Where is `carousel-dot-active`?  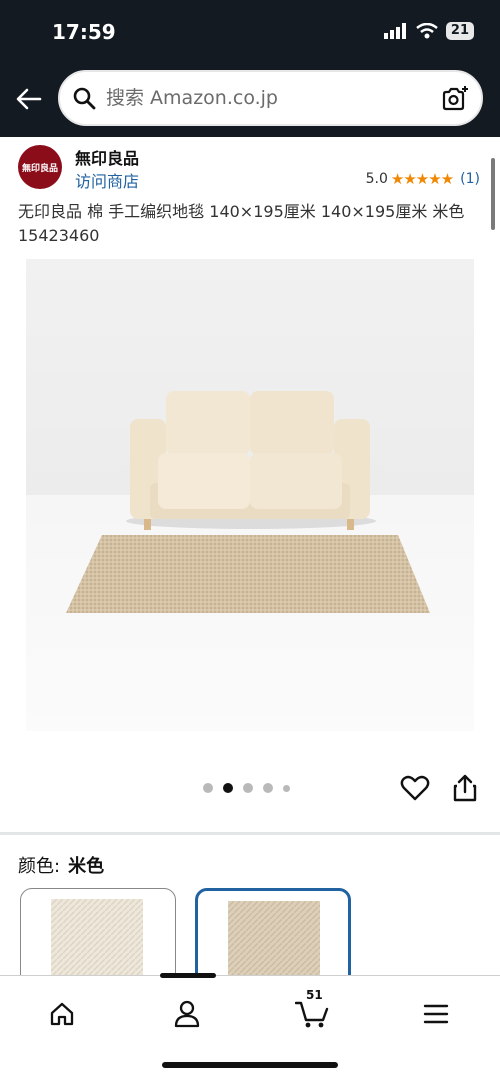
carousel-dot-active is located at coordinates (228, 788).